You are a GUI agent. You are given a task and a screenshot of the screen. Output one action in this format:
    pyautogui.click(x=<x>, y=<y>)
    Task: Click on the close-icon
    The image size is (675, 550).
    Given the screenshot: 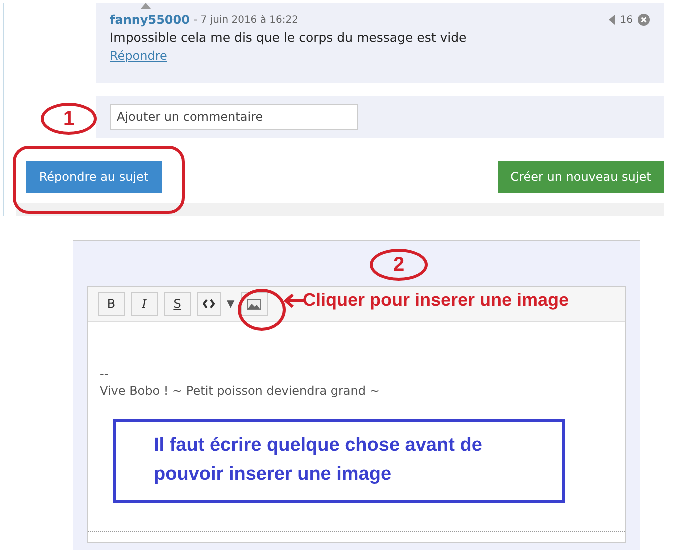 What is the action you would take?
    pyautogui.click(x=644, y=20)
    